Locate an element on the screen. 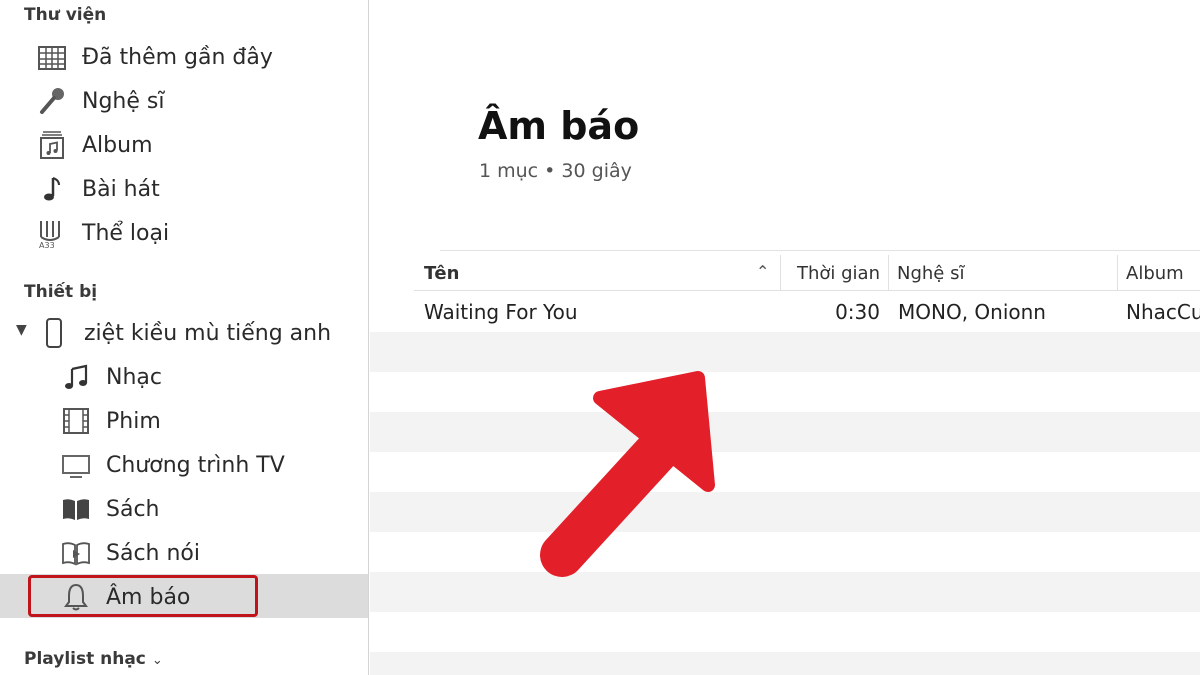 Image resolution: width=1200 pixels, height=675 pixels. page-title: Âm báo is located at coordinates (559, 126).